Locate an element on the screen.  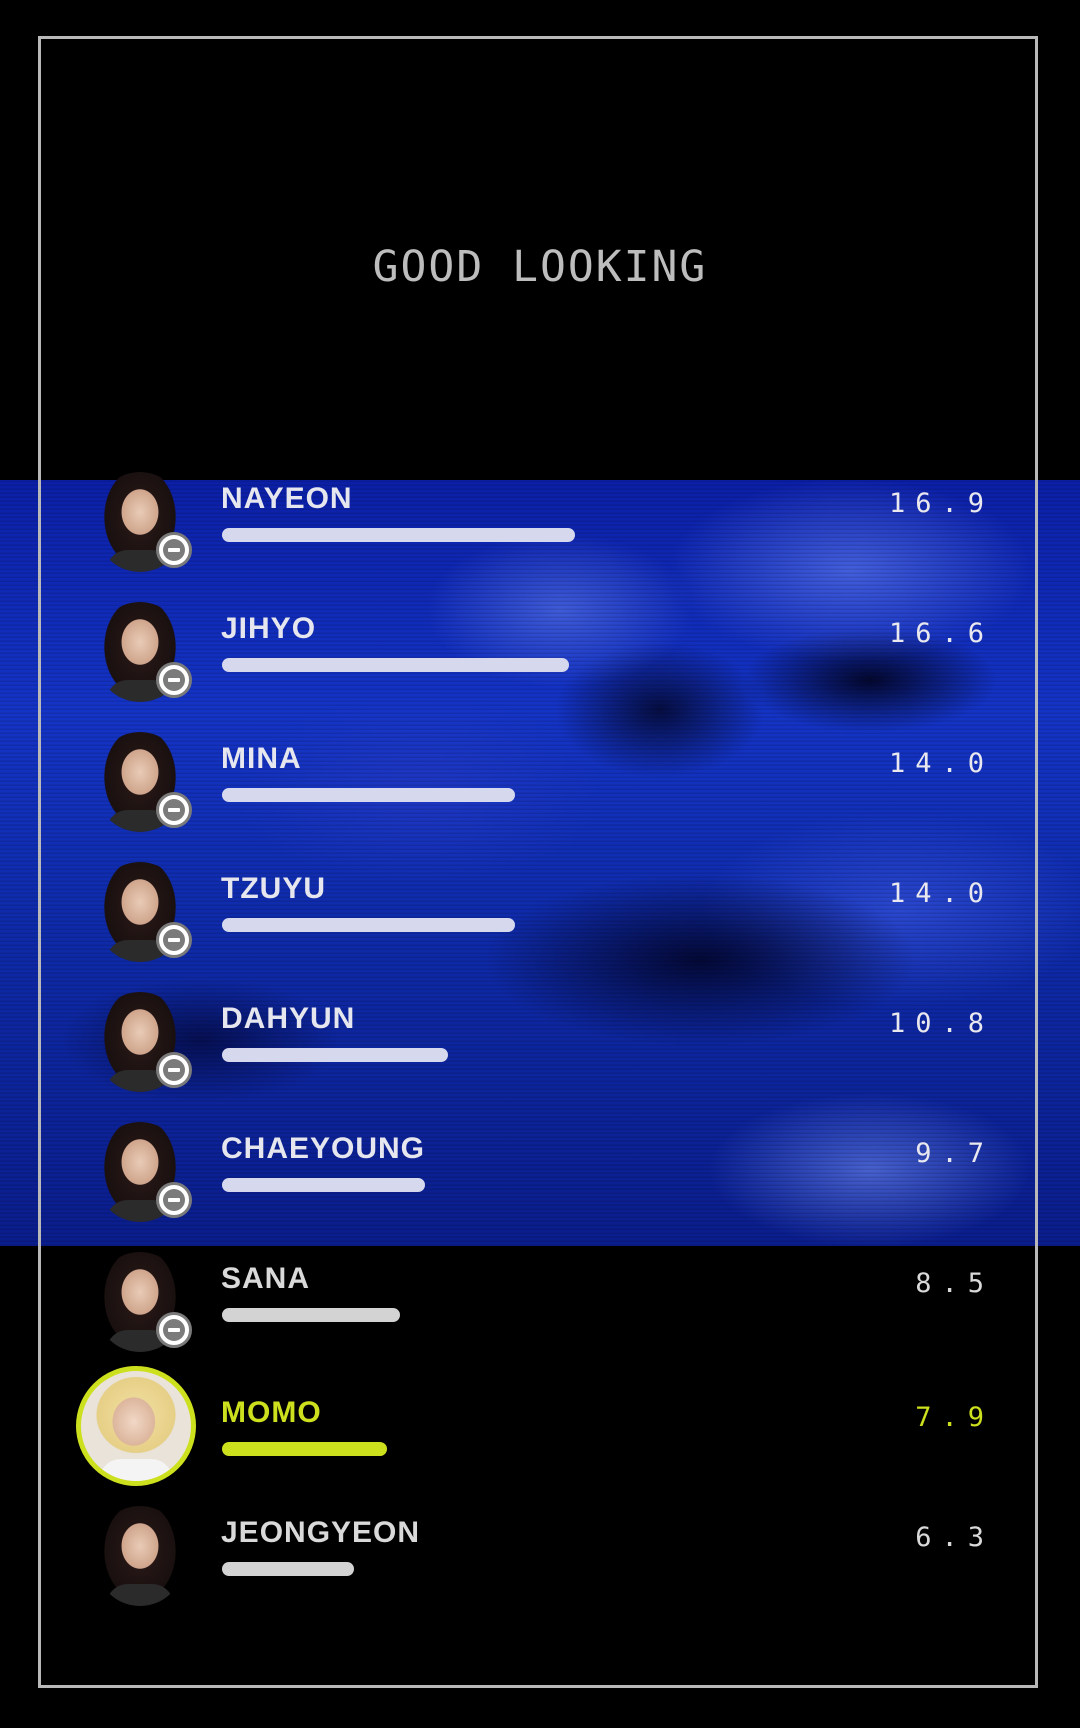
member-row-jihyo: JIHYO 16.6 is located at coordinates (540, 655).